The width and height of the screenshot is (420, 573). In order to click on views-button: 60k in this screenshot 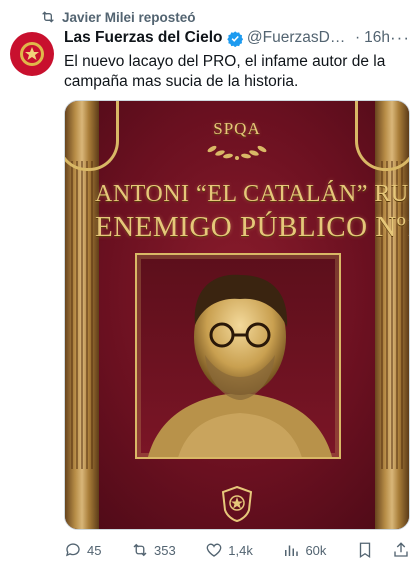, I will do `click(304, 550)`.